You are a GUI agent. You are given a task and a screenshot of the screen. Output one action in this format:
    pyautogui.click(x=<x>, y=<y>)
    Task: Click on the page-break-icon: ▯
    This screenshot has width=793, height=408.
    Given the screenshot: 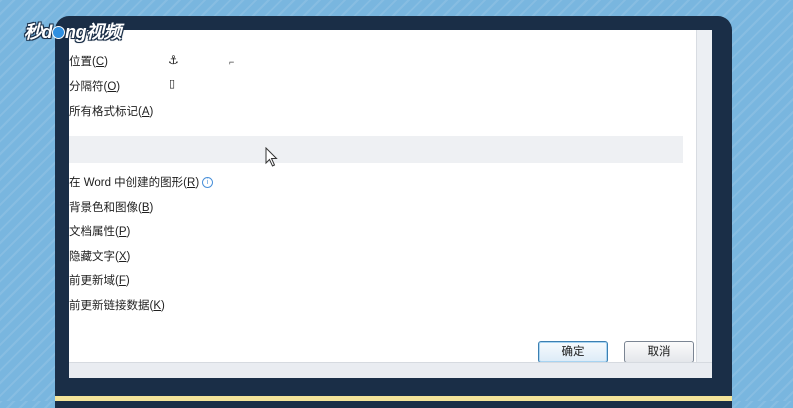 What is the action you would take?
    pyautogui.click(x=172, y=84)
    